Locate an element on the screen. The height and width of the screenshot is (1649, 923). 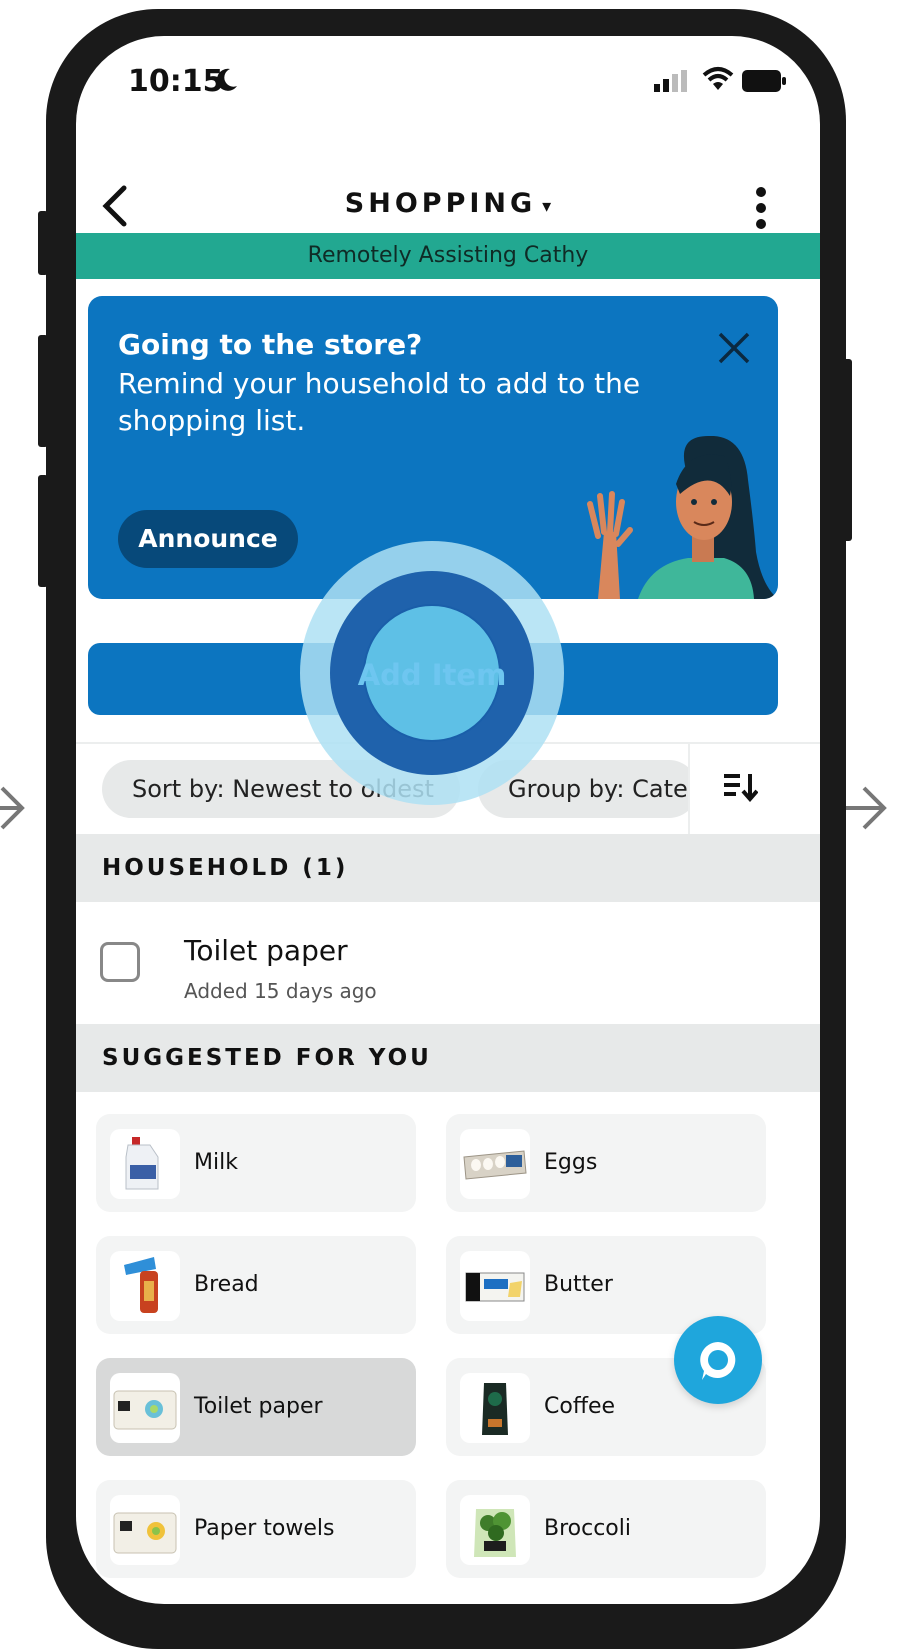
broccoli-icon is located at coordinates (495, 1530).